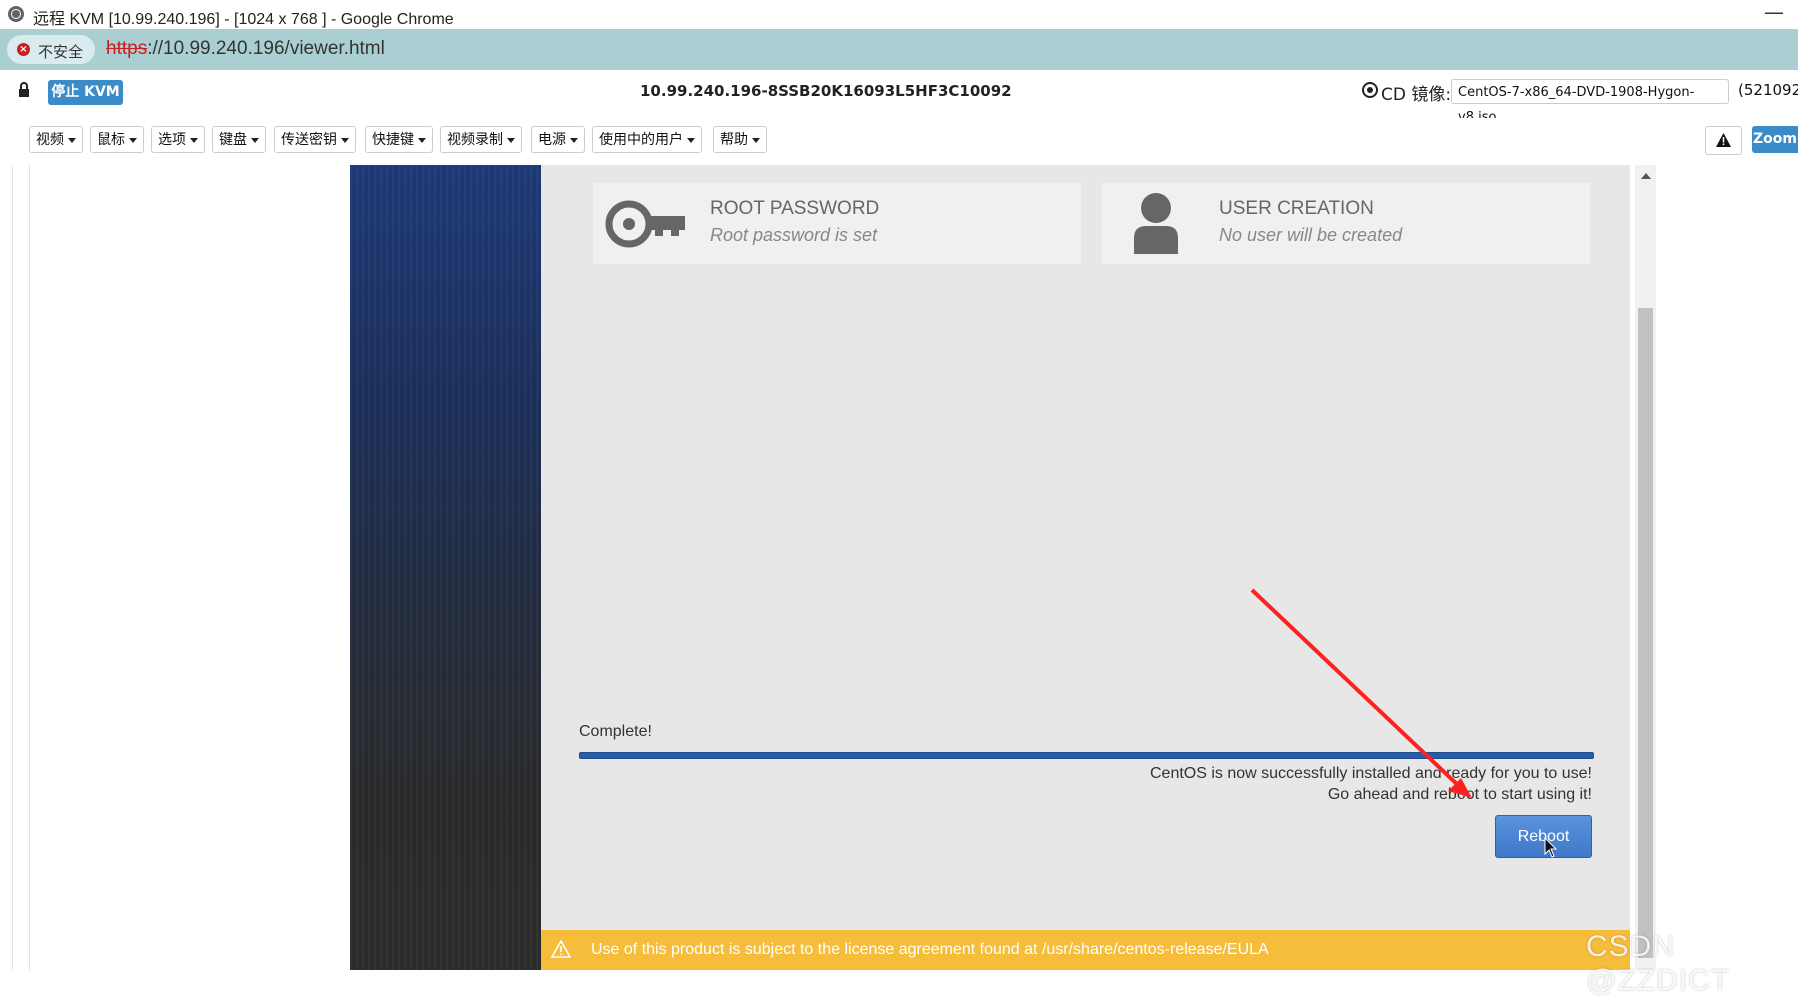 This screenshot has width=1798, height=998. I want to click on menu-options: 选项, so click(178, 139).